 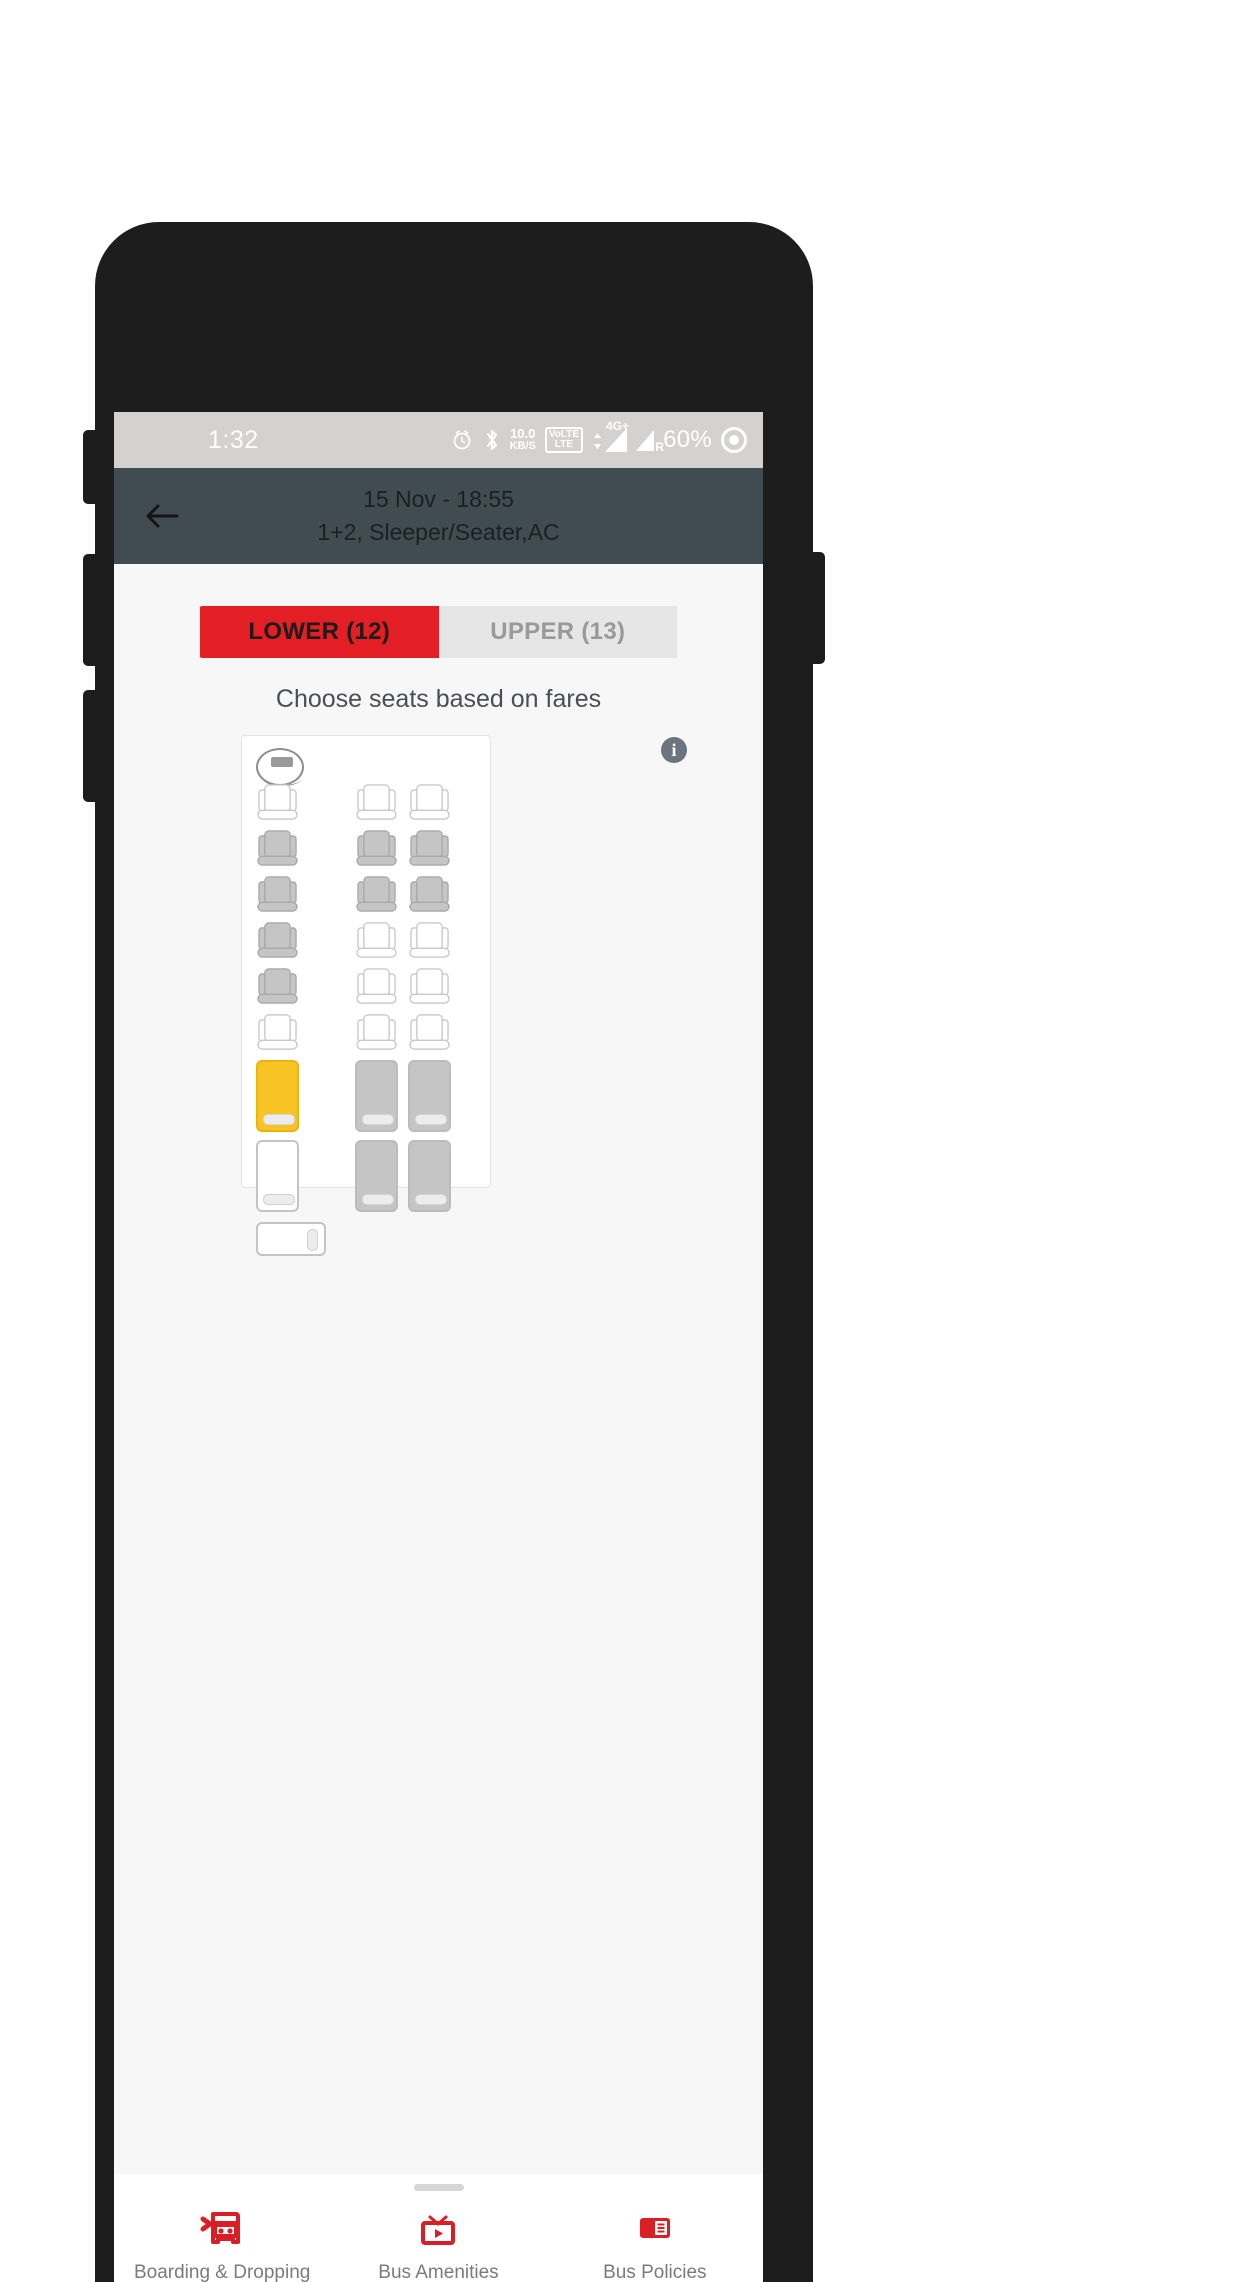 I want to click on info-icon: i, so click(x=674, y=750).